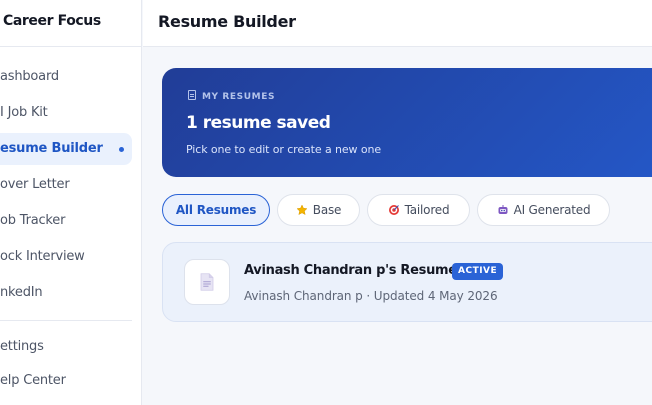 The image size is (652, 405). I want to click on sidebar-item-resume-builder: esume Builder, so click(66, 149).